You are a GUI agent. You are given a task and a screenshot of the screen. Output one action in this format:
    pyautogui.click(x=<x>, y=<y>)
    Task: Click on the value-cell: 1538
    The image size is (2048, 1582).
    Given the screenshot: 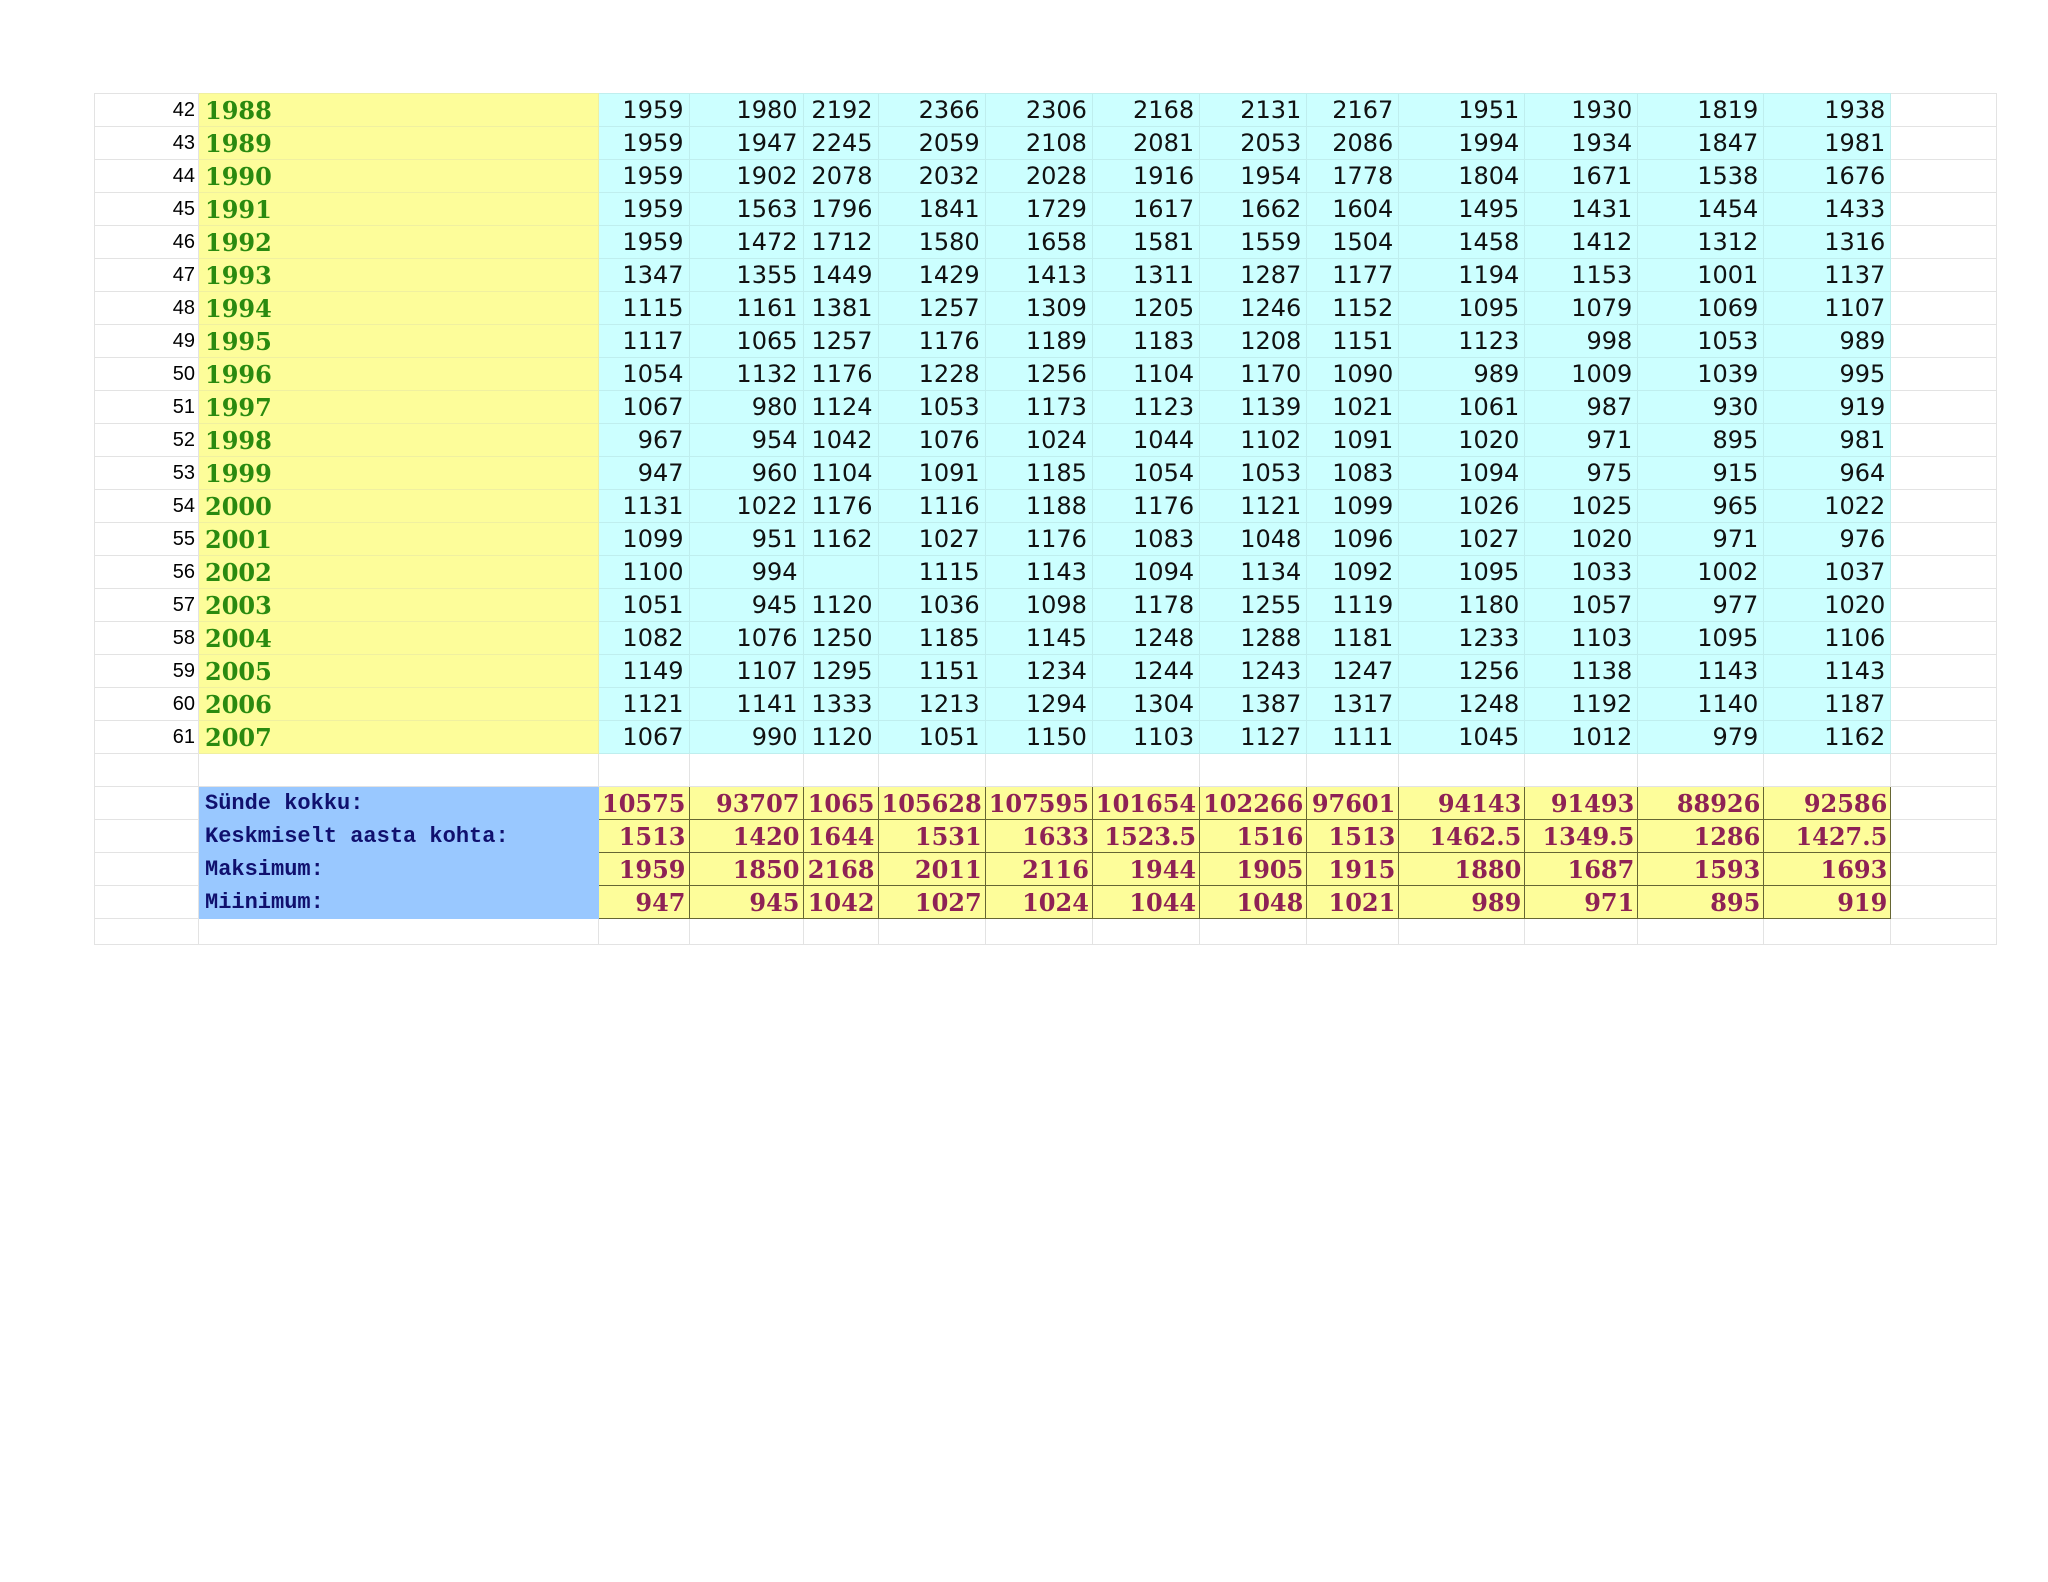 What is the action you would take?
    pyautogui.click(x=1701, y=176)
    